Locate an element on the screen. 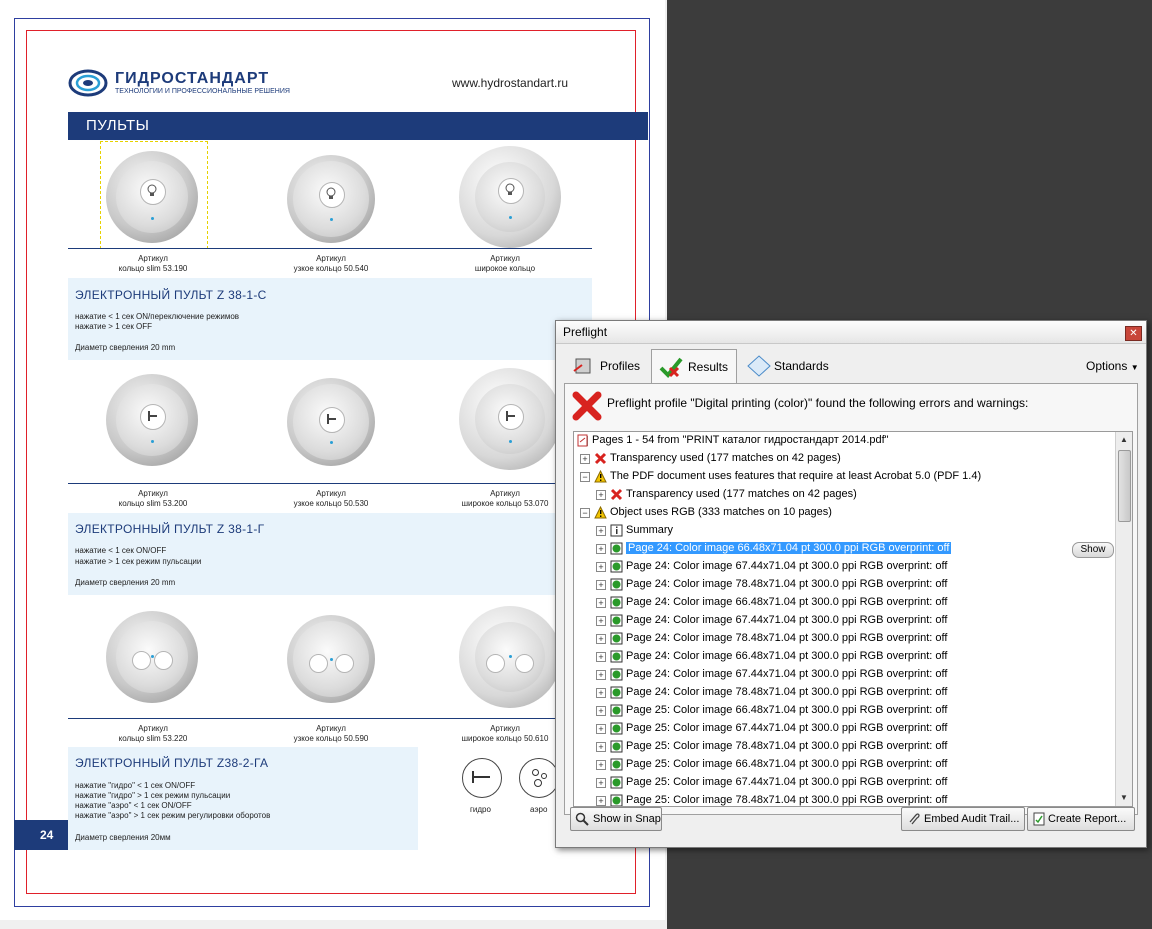  block-title: ЭЛЕКТРОННЫЙ ПУЛЬТ Z 38-1-С is located at coordinates (171, 295).